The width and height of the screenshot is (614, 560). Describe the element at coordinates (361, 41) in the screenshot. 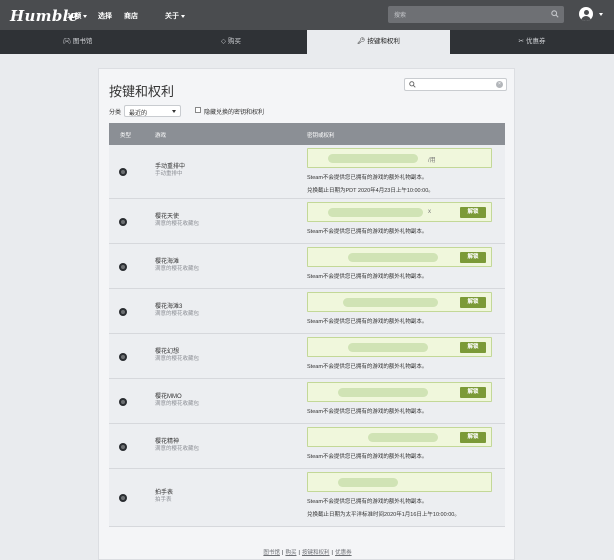

I see `key-icon: 🔑︎` at that location.